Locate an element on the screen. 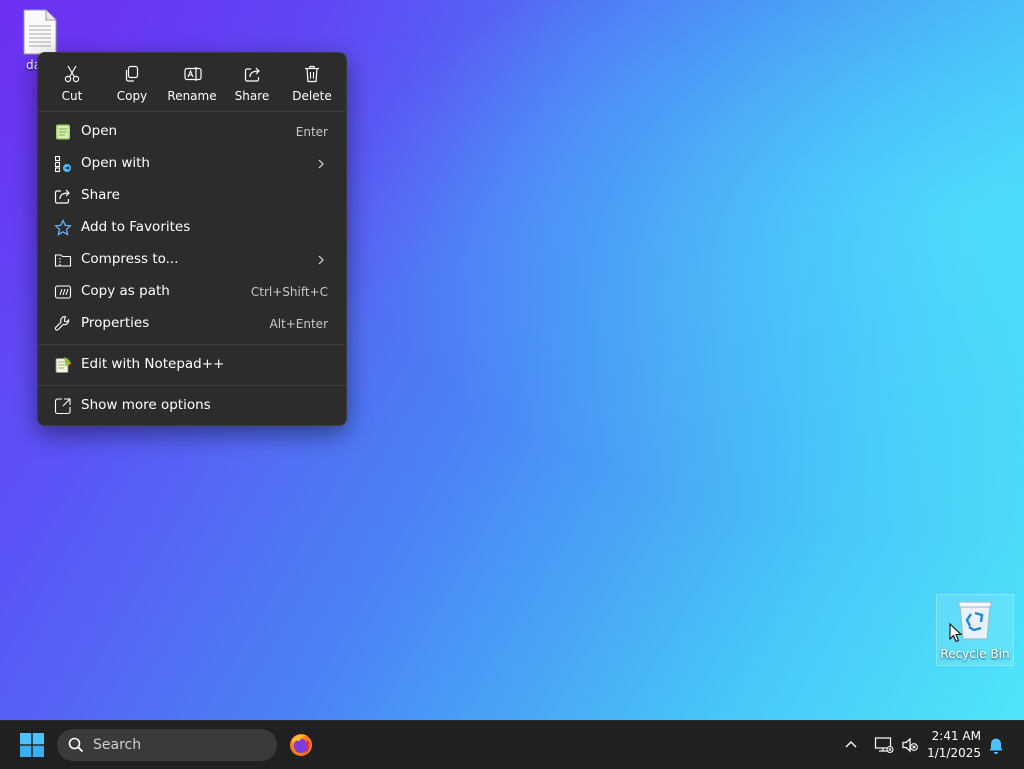 The width and height of the screenshot is (1024, 769). mouse-pointer-icon is located at coordinates (956, 633).